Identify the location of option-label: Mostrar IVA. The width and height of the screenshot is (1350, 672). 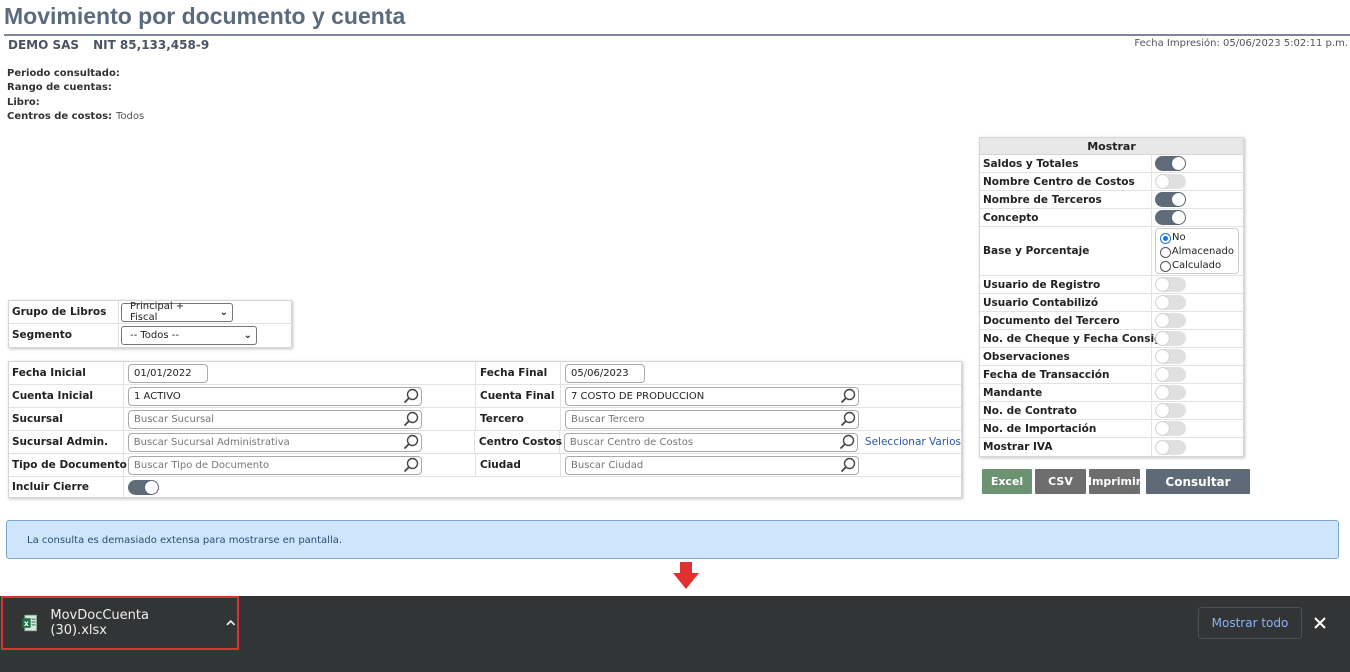
(1066, 447).